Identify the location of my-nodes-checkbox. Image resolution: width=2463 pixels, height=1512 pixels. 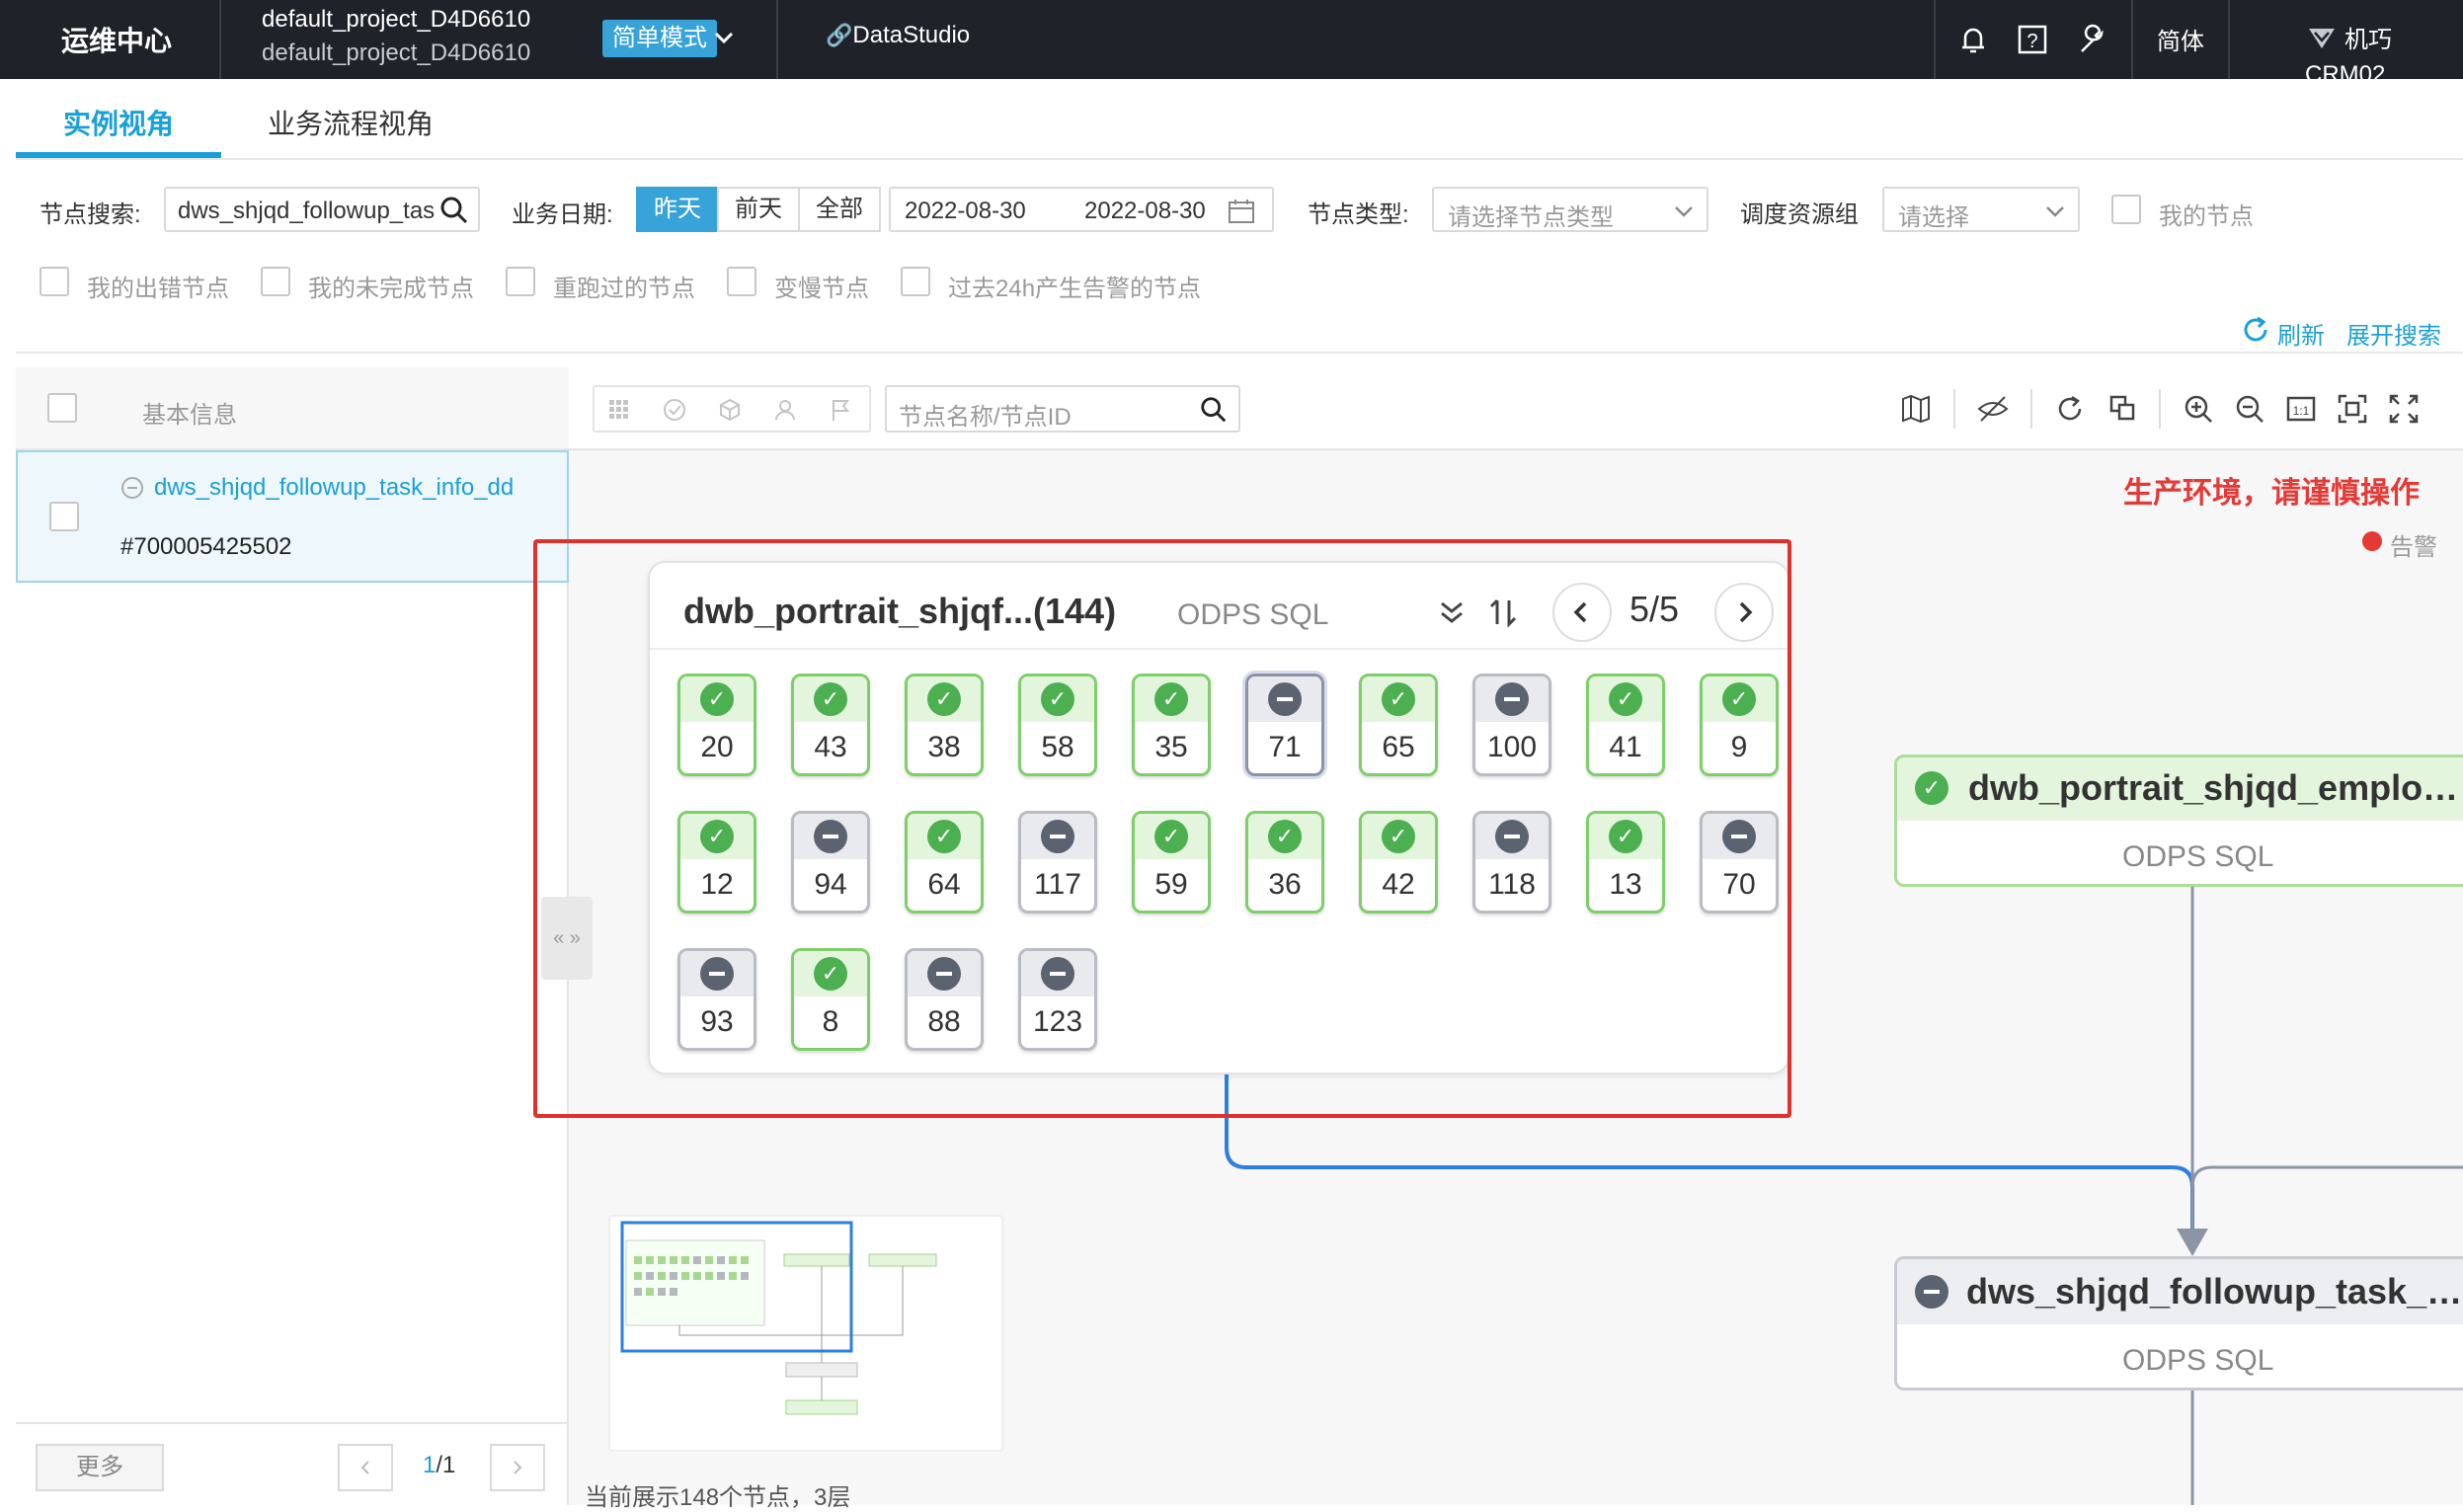
(2126, 210).